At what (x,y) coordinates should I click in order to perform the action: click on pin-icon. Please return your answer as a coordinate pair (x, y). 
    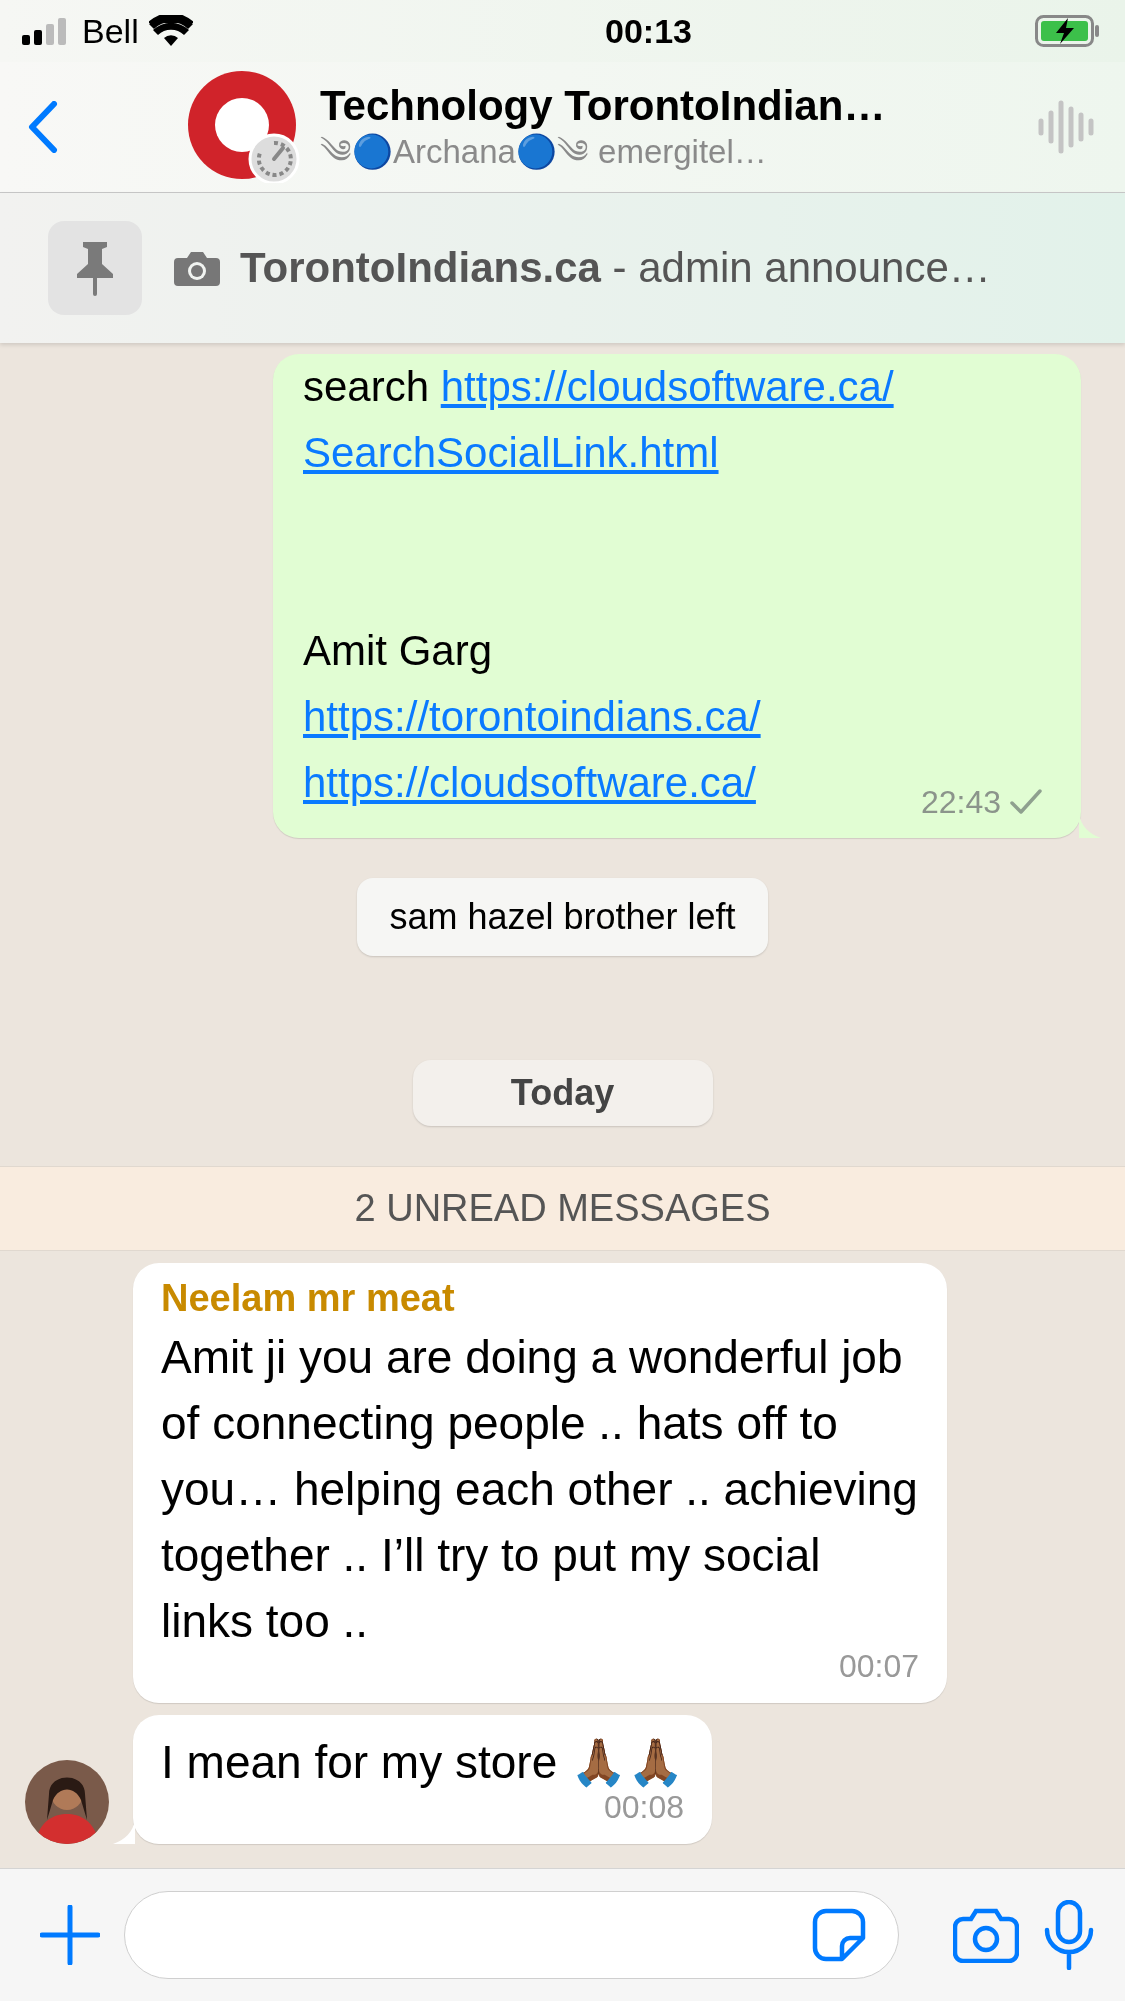
    Looking at the image, I should click on (95, 268).